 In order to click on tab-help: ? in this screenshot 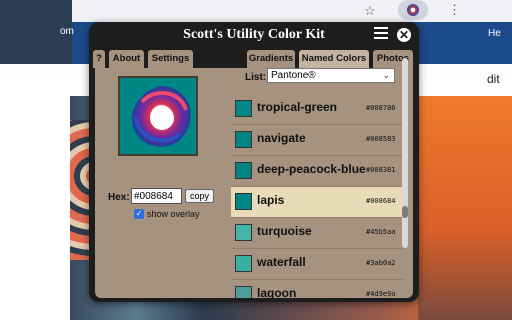, I will do `click(99, 59)`.